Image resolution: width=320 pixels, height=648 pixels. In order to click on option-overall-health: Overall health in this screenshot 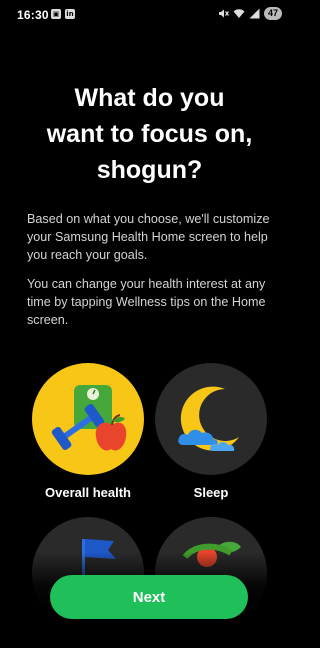, I will do `click(88, 431)`.